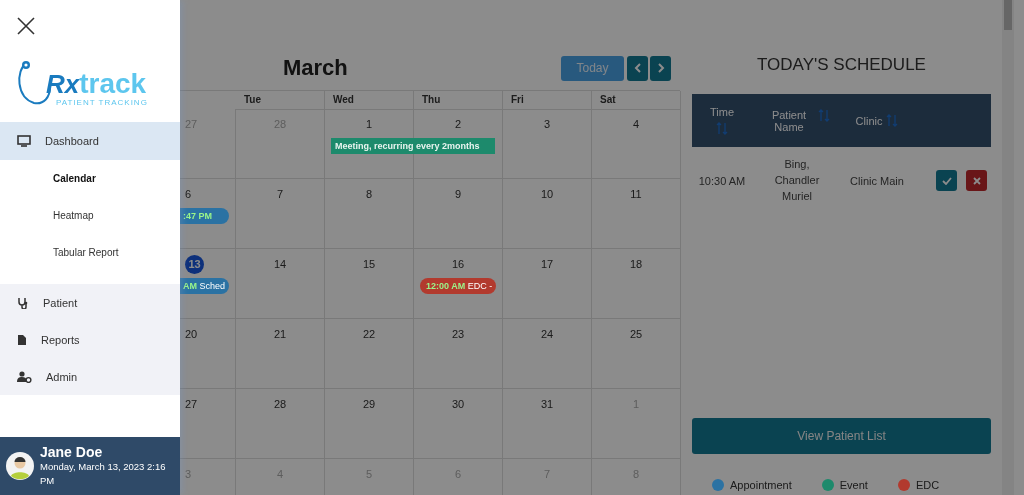 The width and height of the screenshot is (1024, 495). Describe the element at coordinates (458, 404) in the screenshot. I see `day-number: 30` at that location.